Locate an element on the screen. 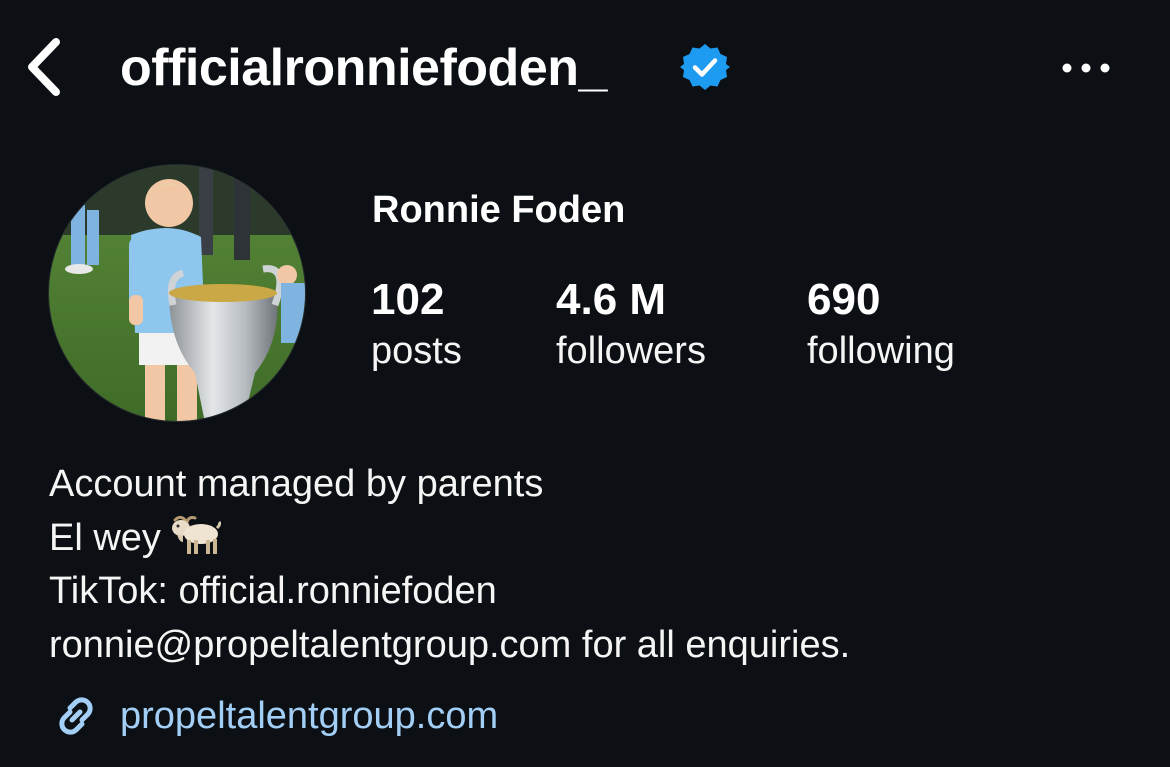 This screenshot has height=767, width=1170. chevron-left-icon is located at coordinates (44, 67).